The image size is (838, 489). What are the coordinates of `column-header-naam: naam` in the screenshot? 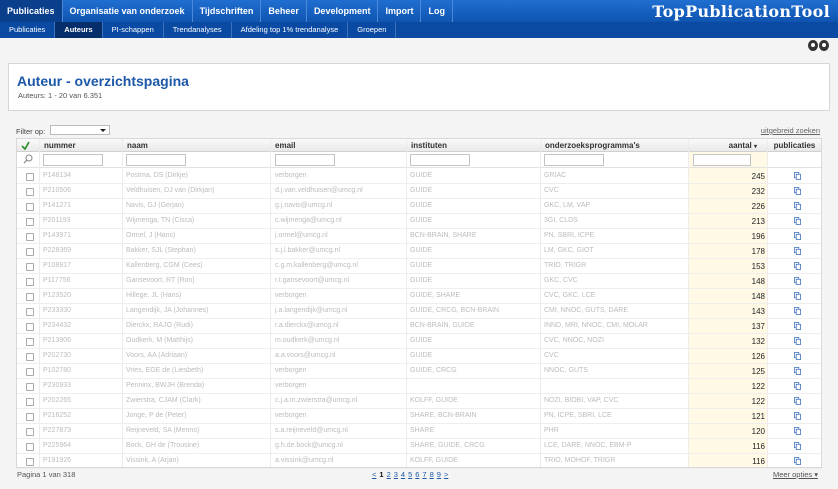 It's located at (196, 145).